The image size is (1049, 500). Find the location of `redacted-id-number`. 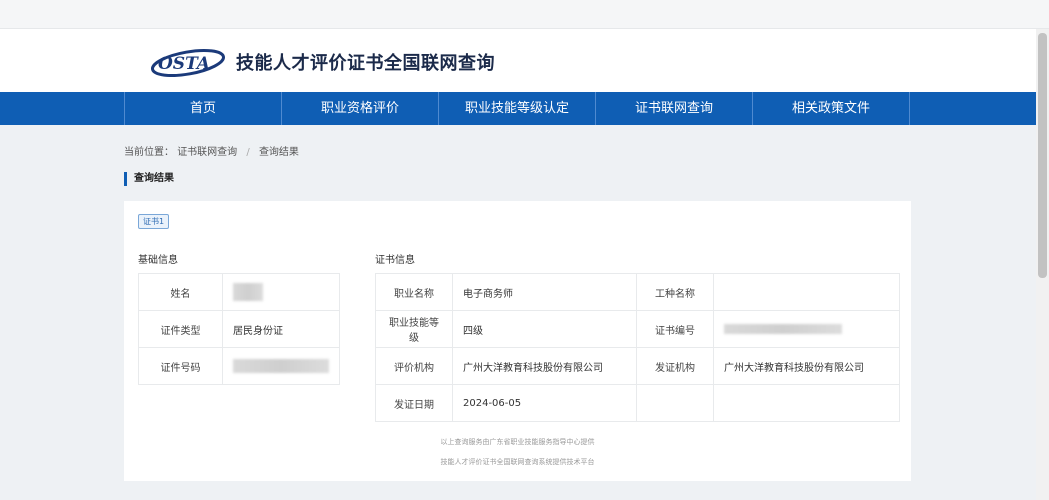

redacted-id-number is located at coordinates (281, 366).